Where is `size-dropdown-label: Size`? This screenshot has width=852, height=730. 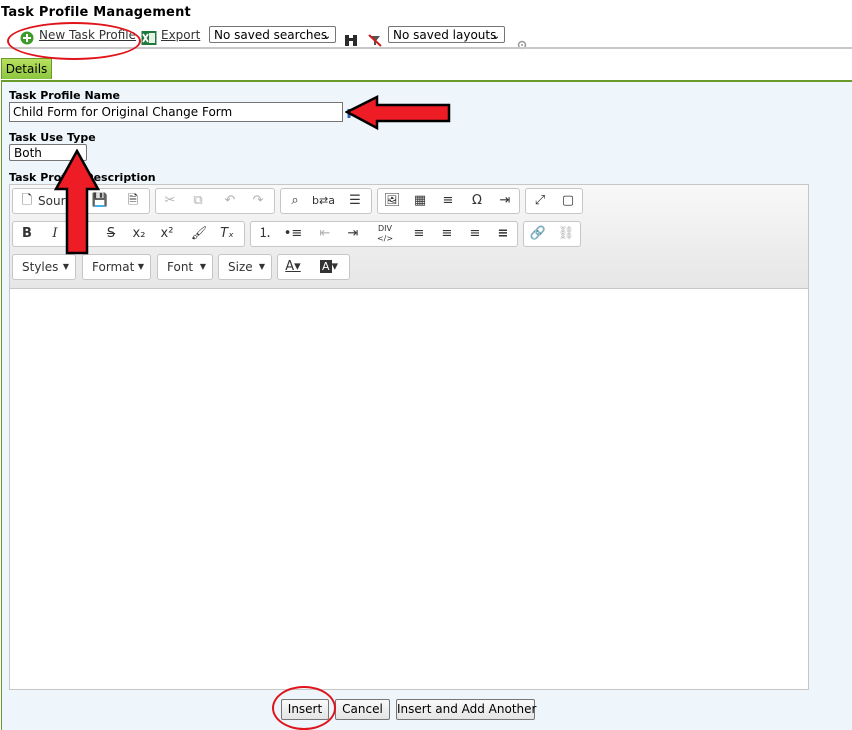 size-dropdown-label: Size is located at coordinates (240, 267).